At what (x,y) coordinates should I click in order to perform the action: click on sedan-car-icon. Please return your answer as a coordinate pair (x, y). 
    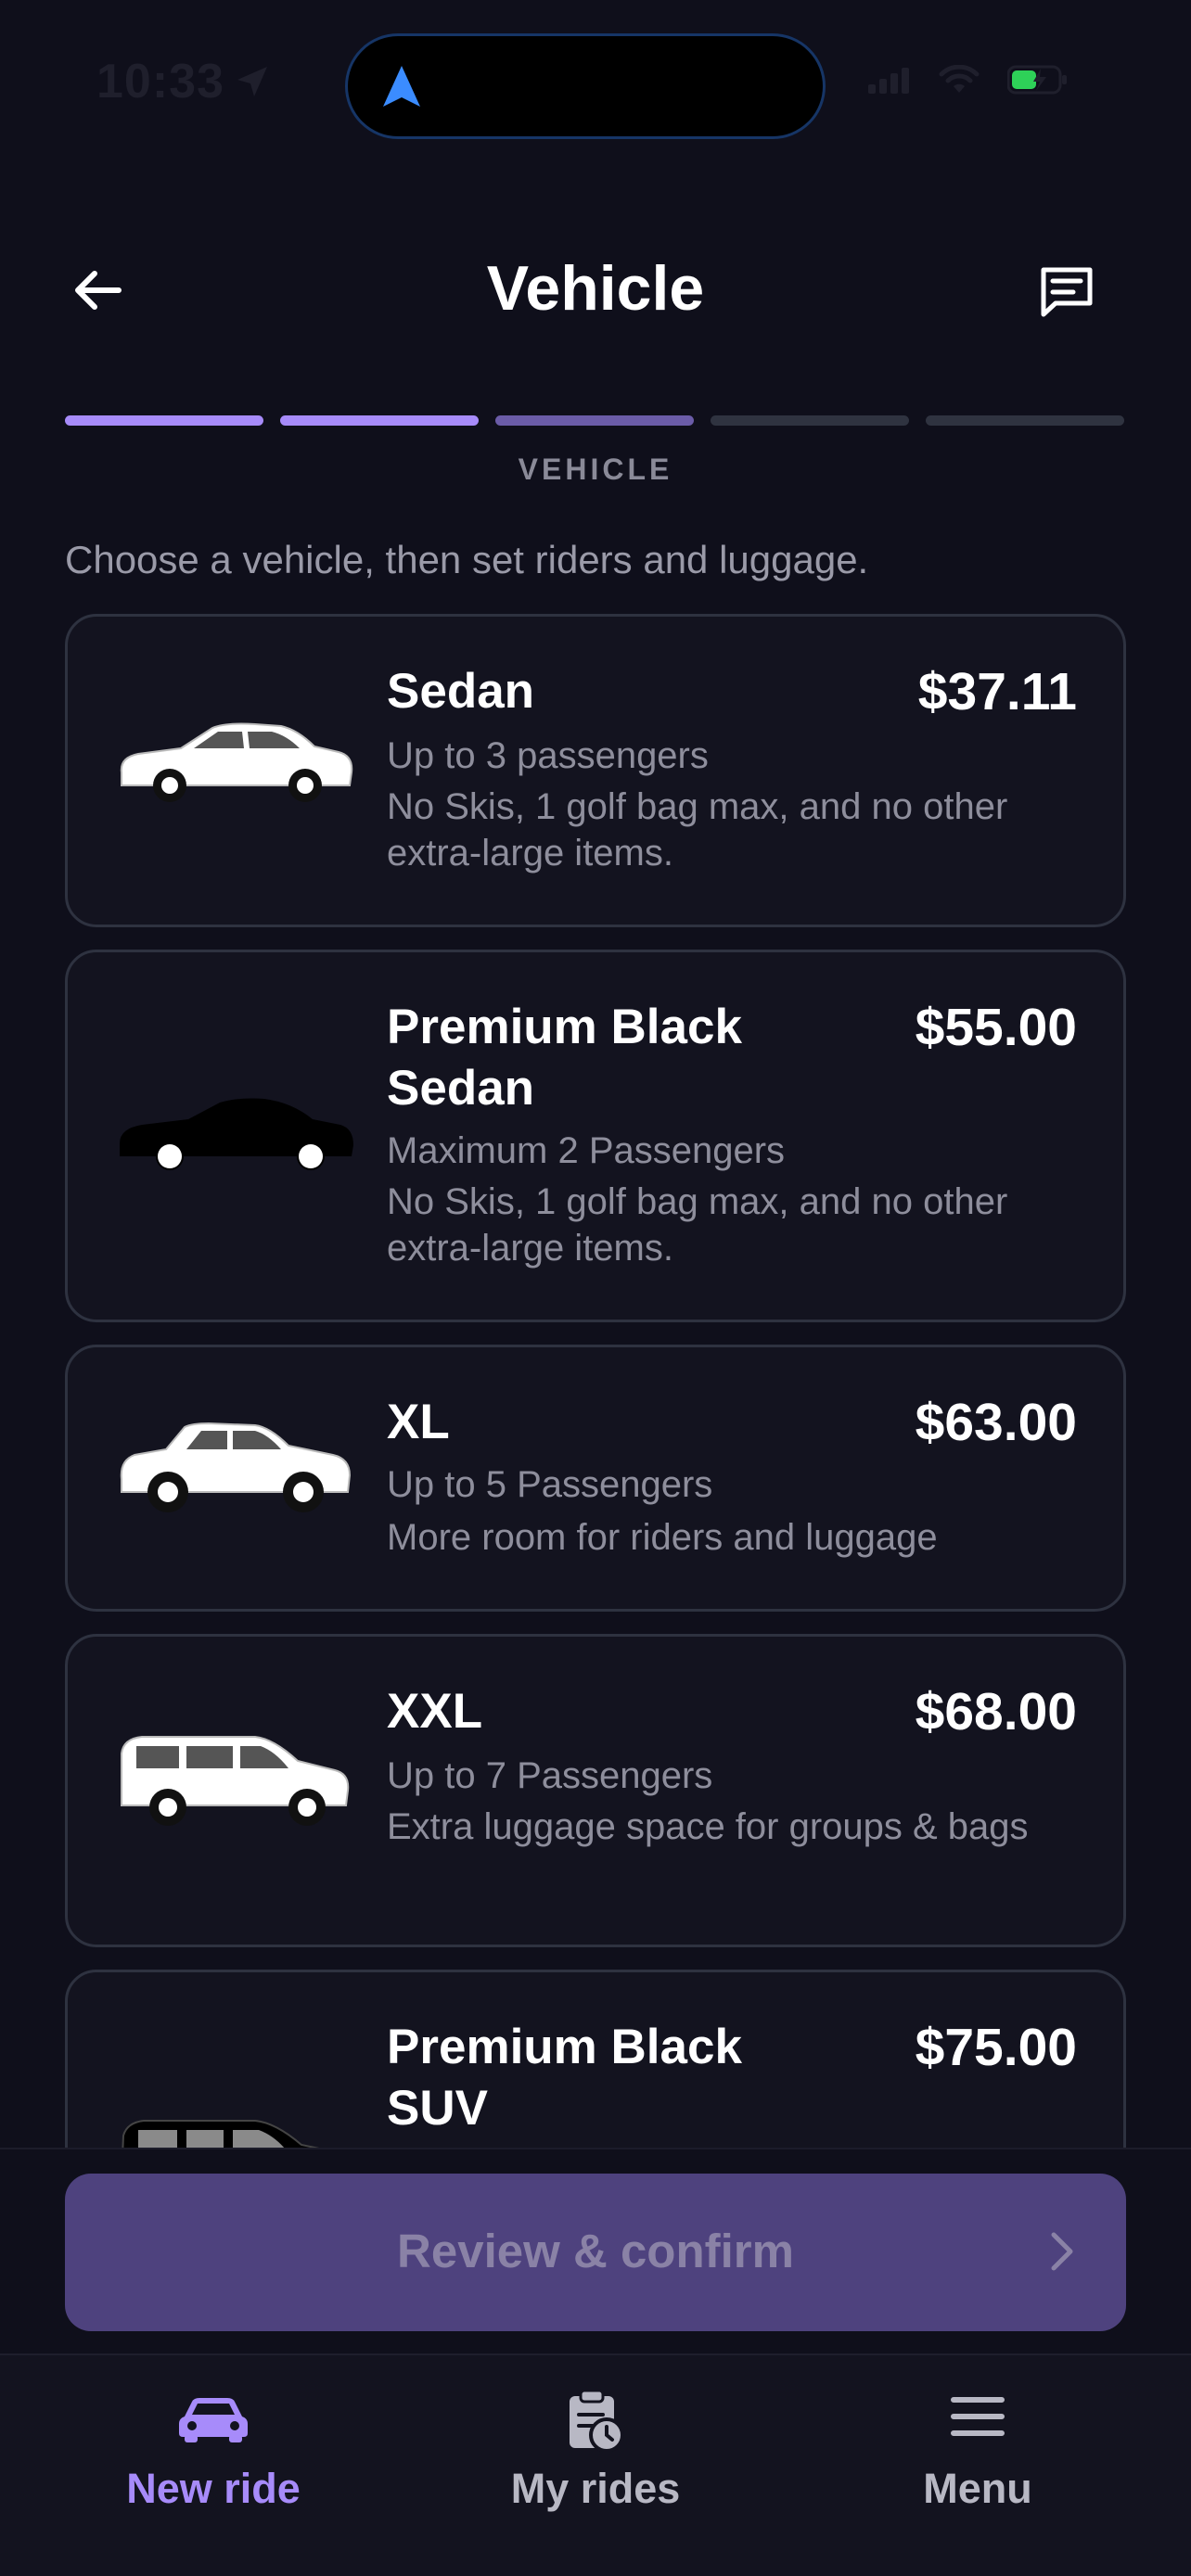
    Looking at the image, I should click on (236, 767).